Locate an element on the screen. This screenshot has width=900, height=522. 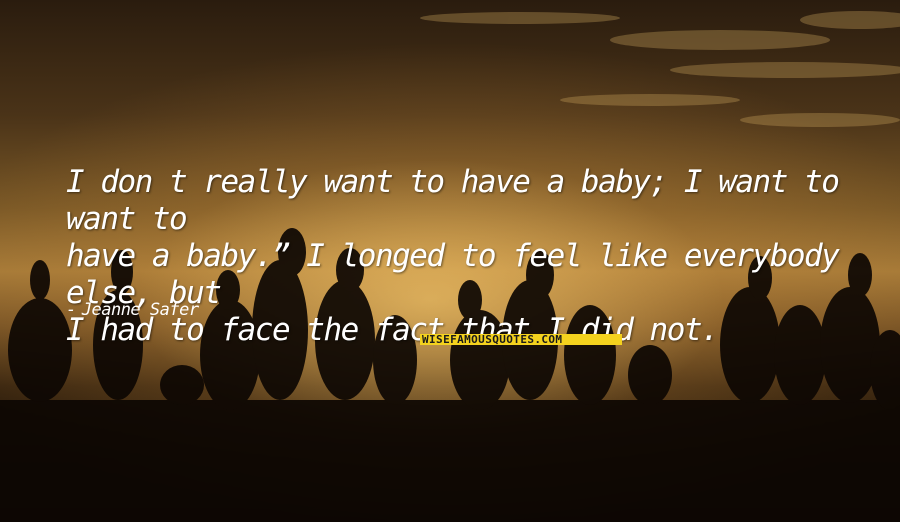
author-dash: - is located at coordinates (71, 310).